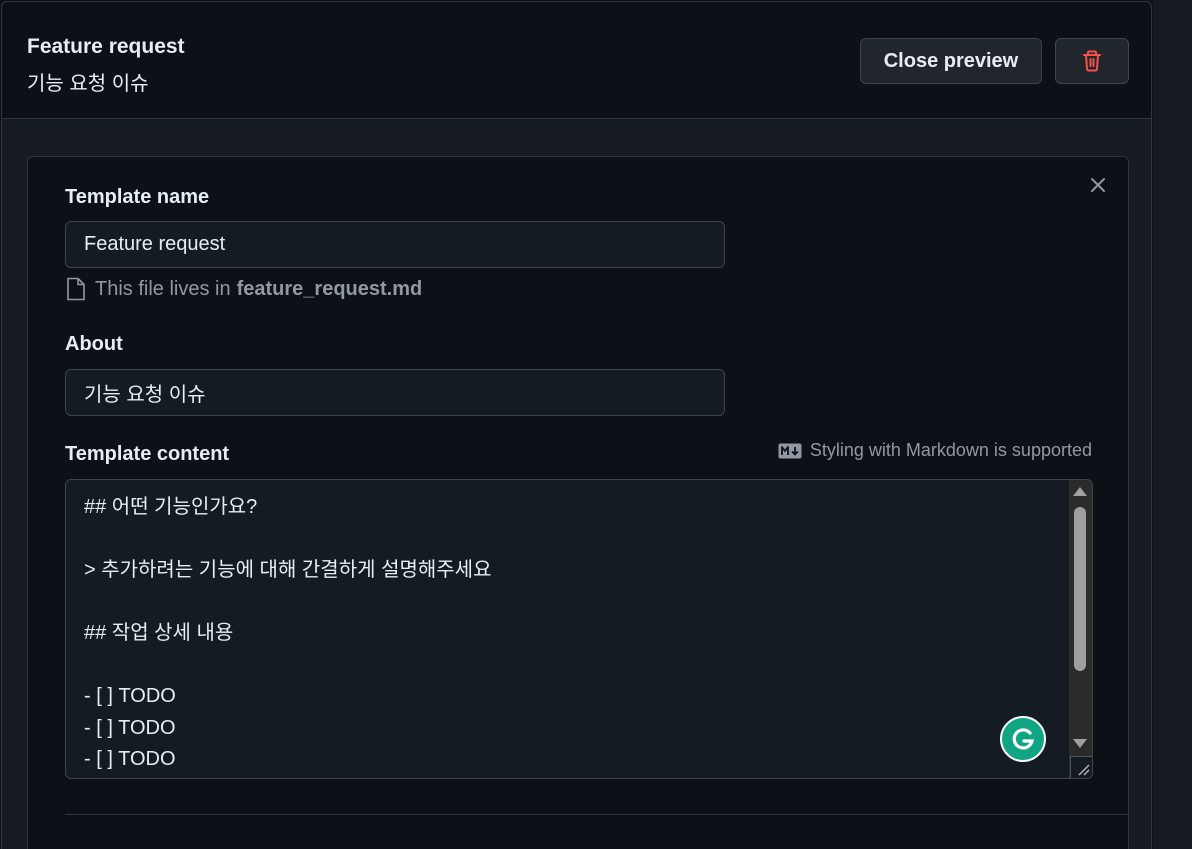 Image resolution: width=1192 pixels, height=849 pixels. What do you see at coordinates (395, 244) in the screenshot?
I see `template-name-input: Feature request` at bounding box center [395, 244].